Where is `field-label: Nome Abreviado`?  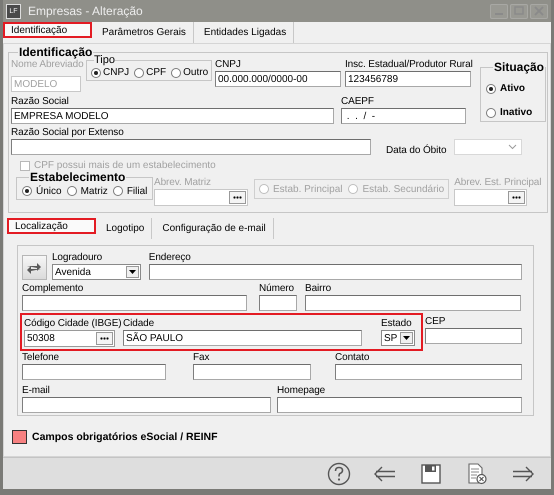 field-label: Nome Abreviado is located at coordinates (47, 64).